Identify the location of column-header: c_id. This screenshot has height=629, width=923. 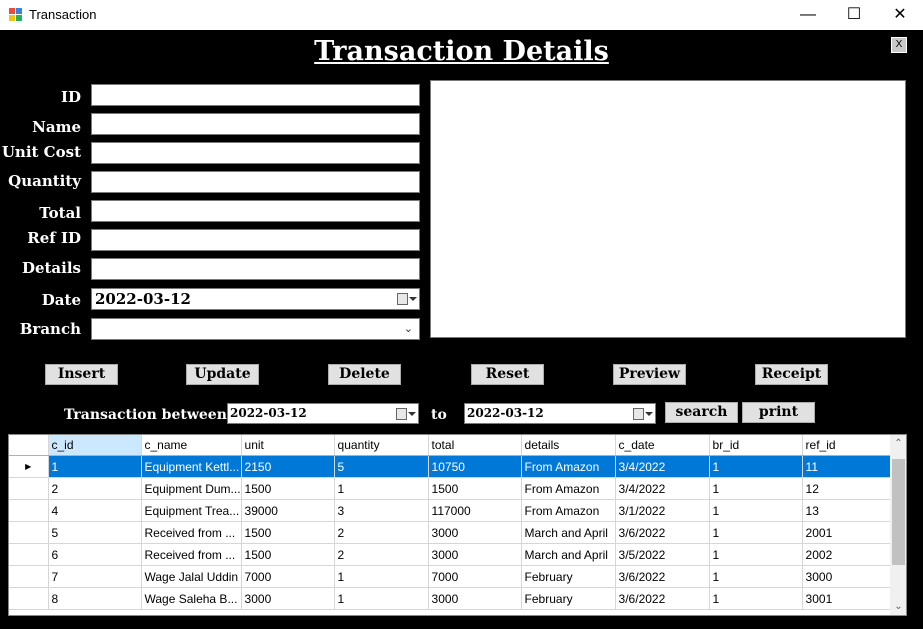
(95, 445).